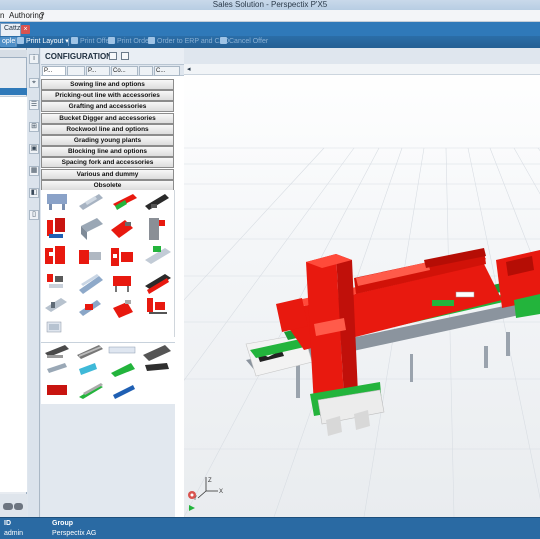 The image size is (540, 539). I want to click on grid-tab-icon: ⊞, so click(34, 127).